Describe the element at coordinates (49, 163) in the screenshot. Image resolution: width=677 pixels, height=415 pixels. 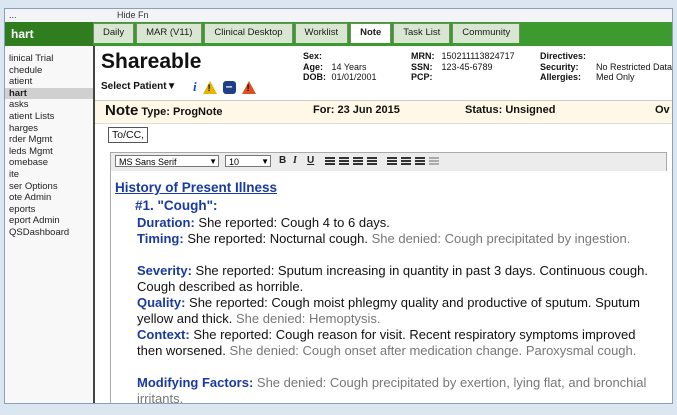
I see `sidebar-item-homebase: omebase` at that location.